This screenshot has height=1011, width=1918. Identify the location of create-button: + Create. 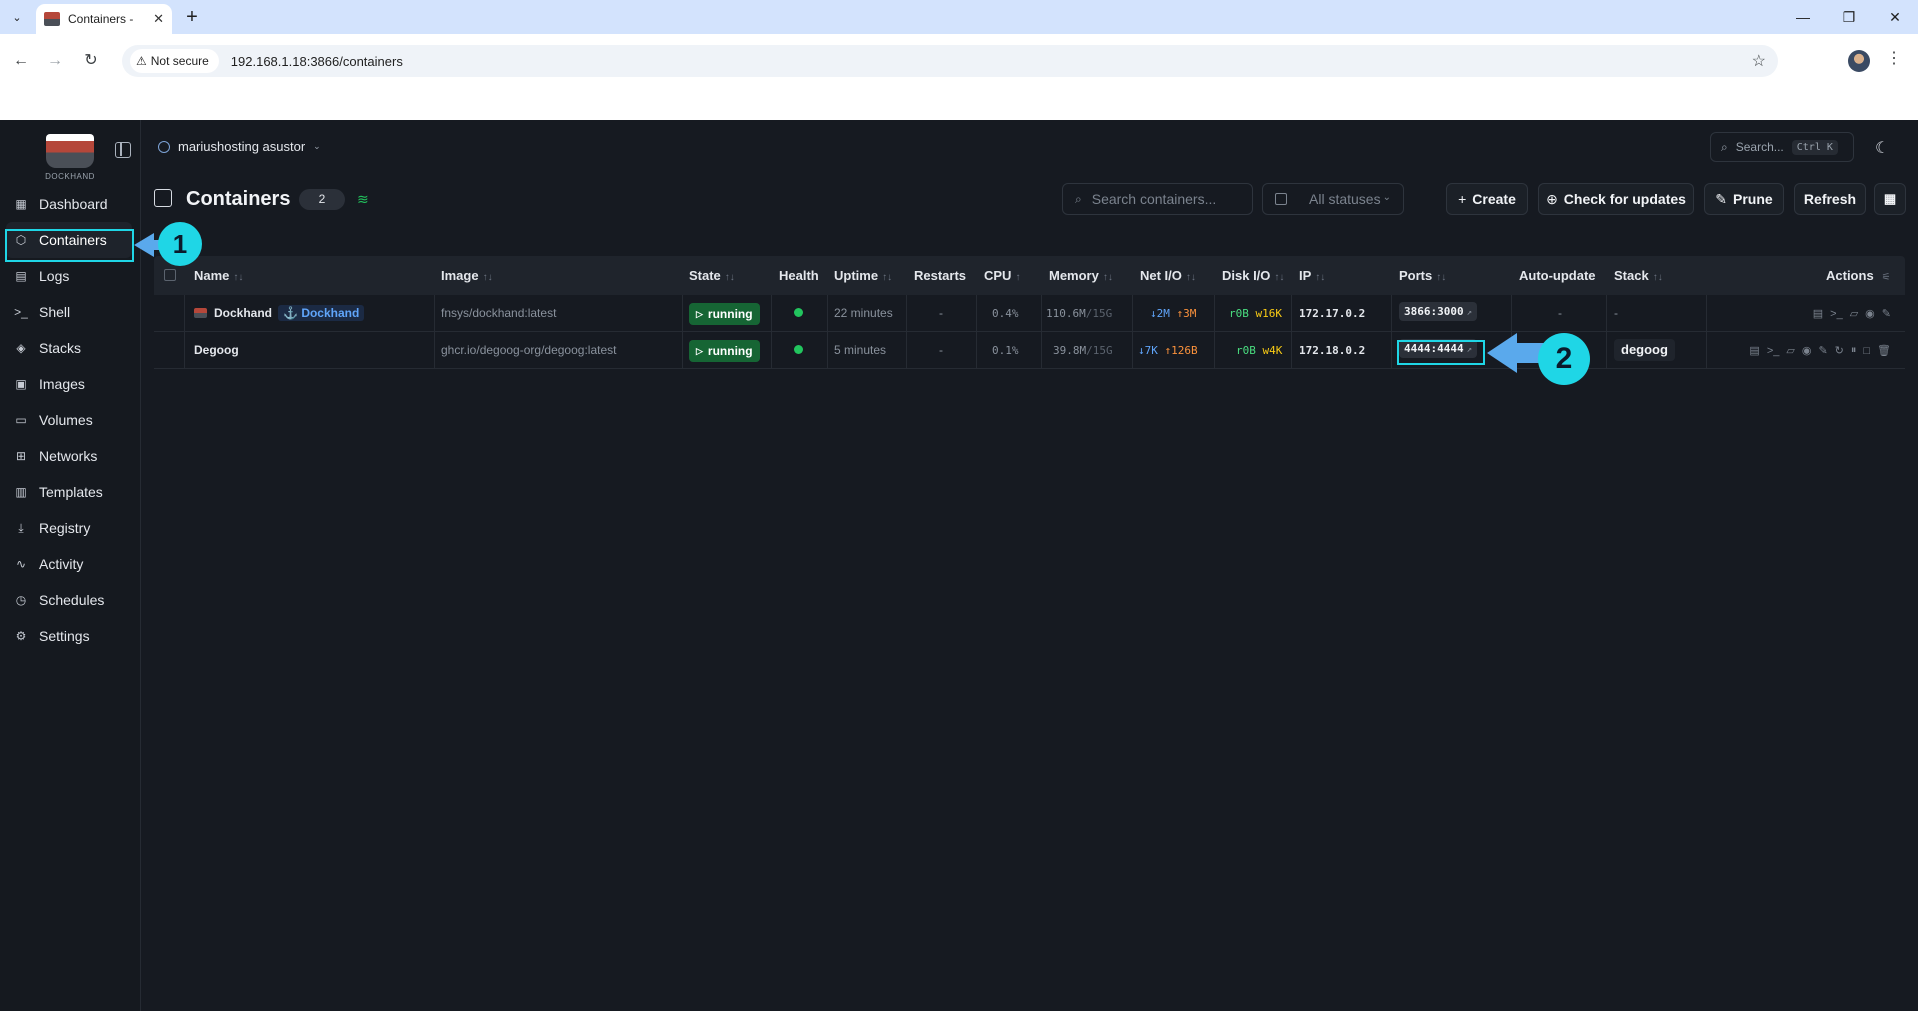
(1487, 199).